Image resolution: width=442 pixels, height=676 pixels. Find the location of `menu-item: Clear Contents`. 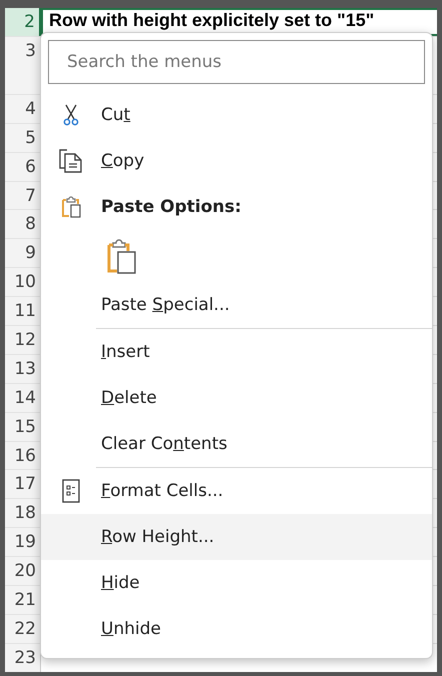

menu-item: Clear Contents is located at coordinates (236, 444).